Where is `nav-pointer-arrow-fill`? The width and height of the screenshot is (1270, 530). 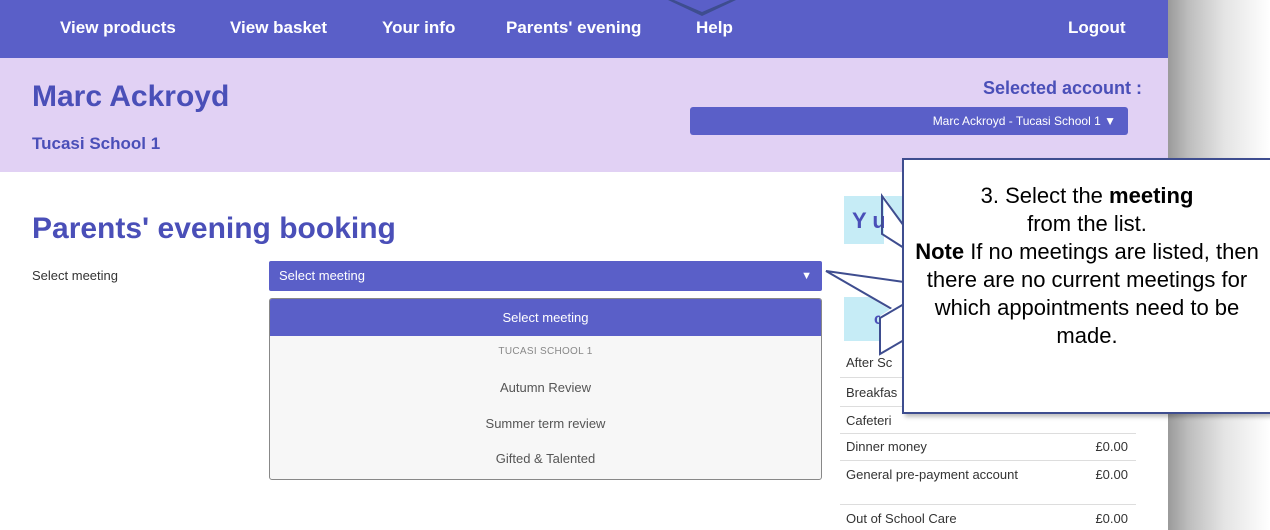 nav-pointer-arrow-fill is located at coordinates (702, 6).